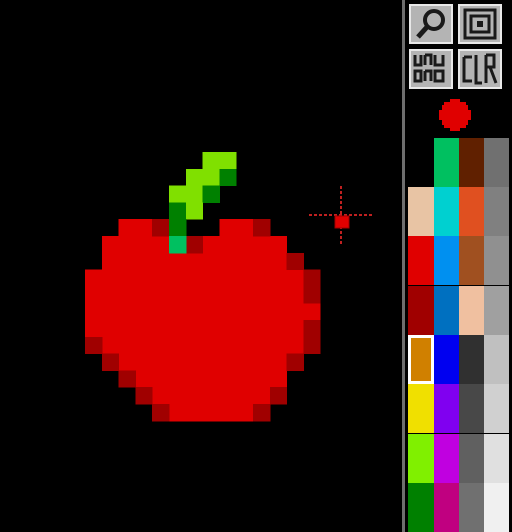 The image size is (512, 532). Describe the element at coordinates (455, 115) in the screenshot. I see `current-color-indicator` at that location.